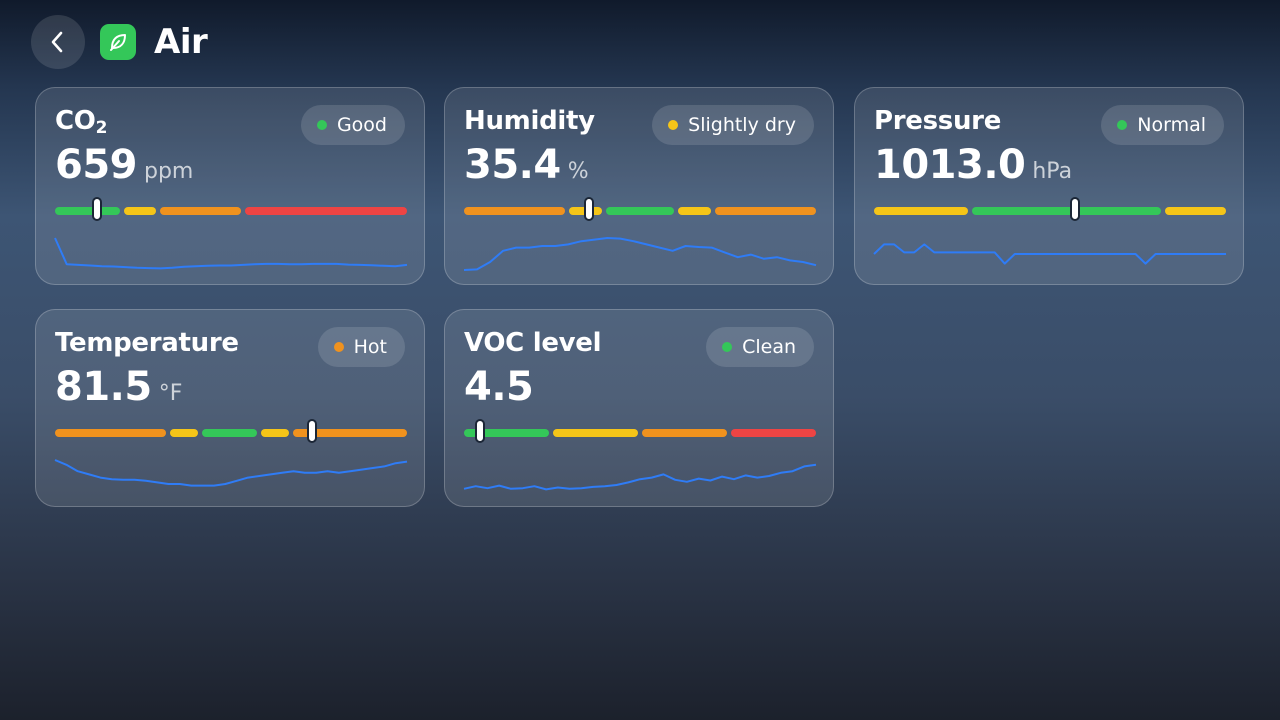 Image resolution: width=1280 pixels, height=720 pixels. Describe the element at coordinates (639, 408) in the screenshot. I see `sensor-card-voc: VOC level Clean 4.5` at that location.